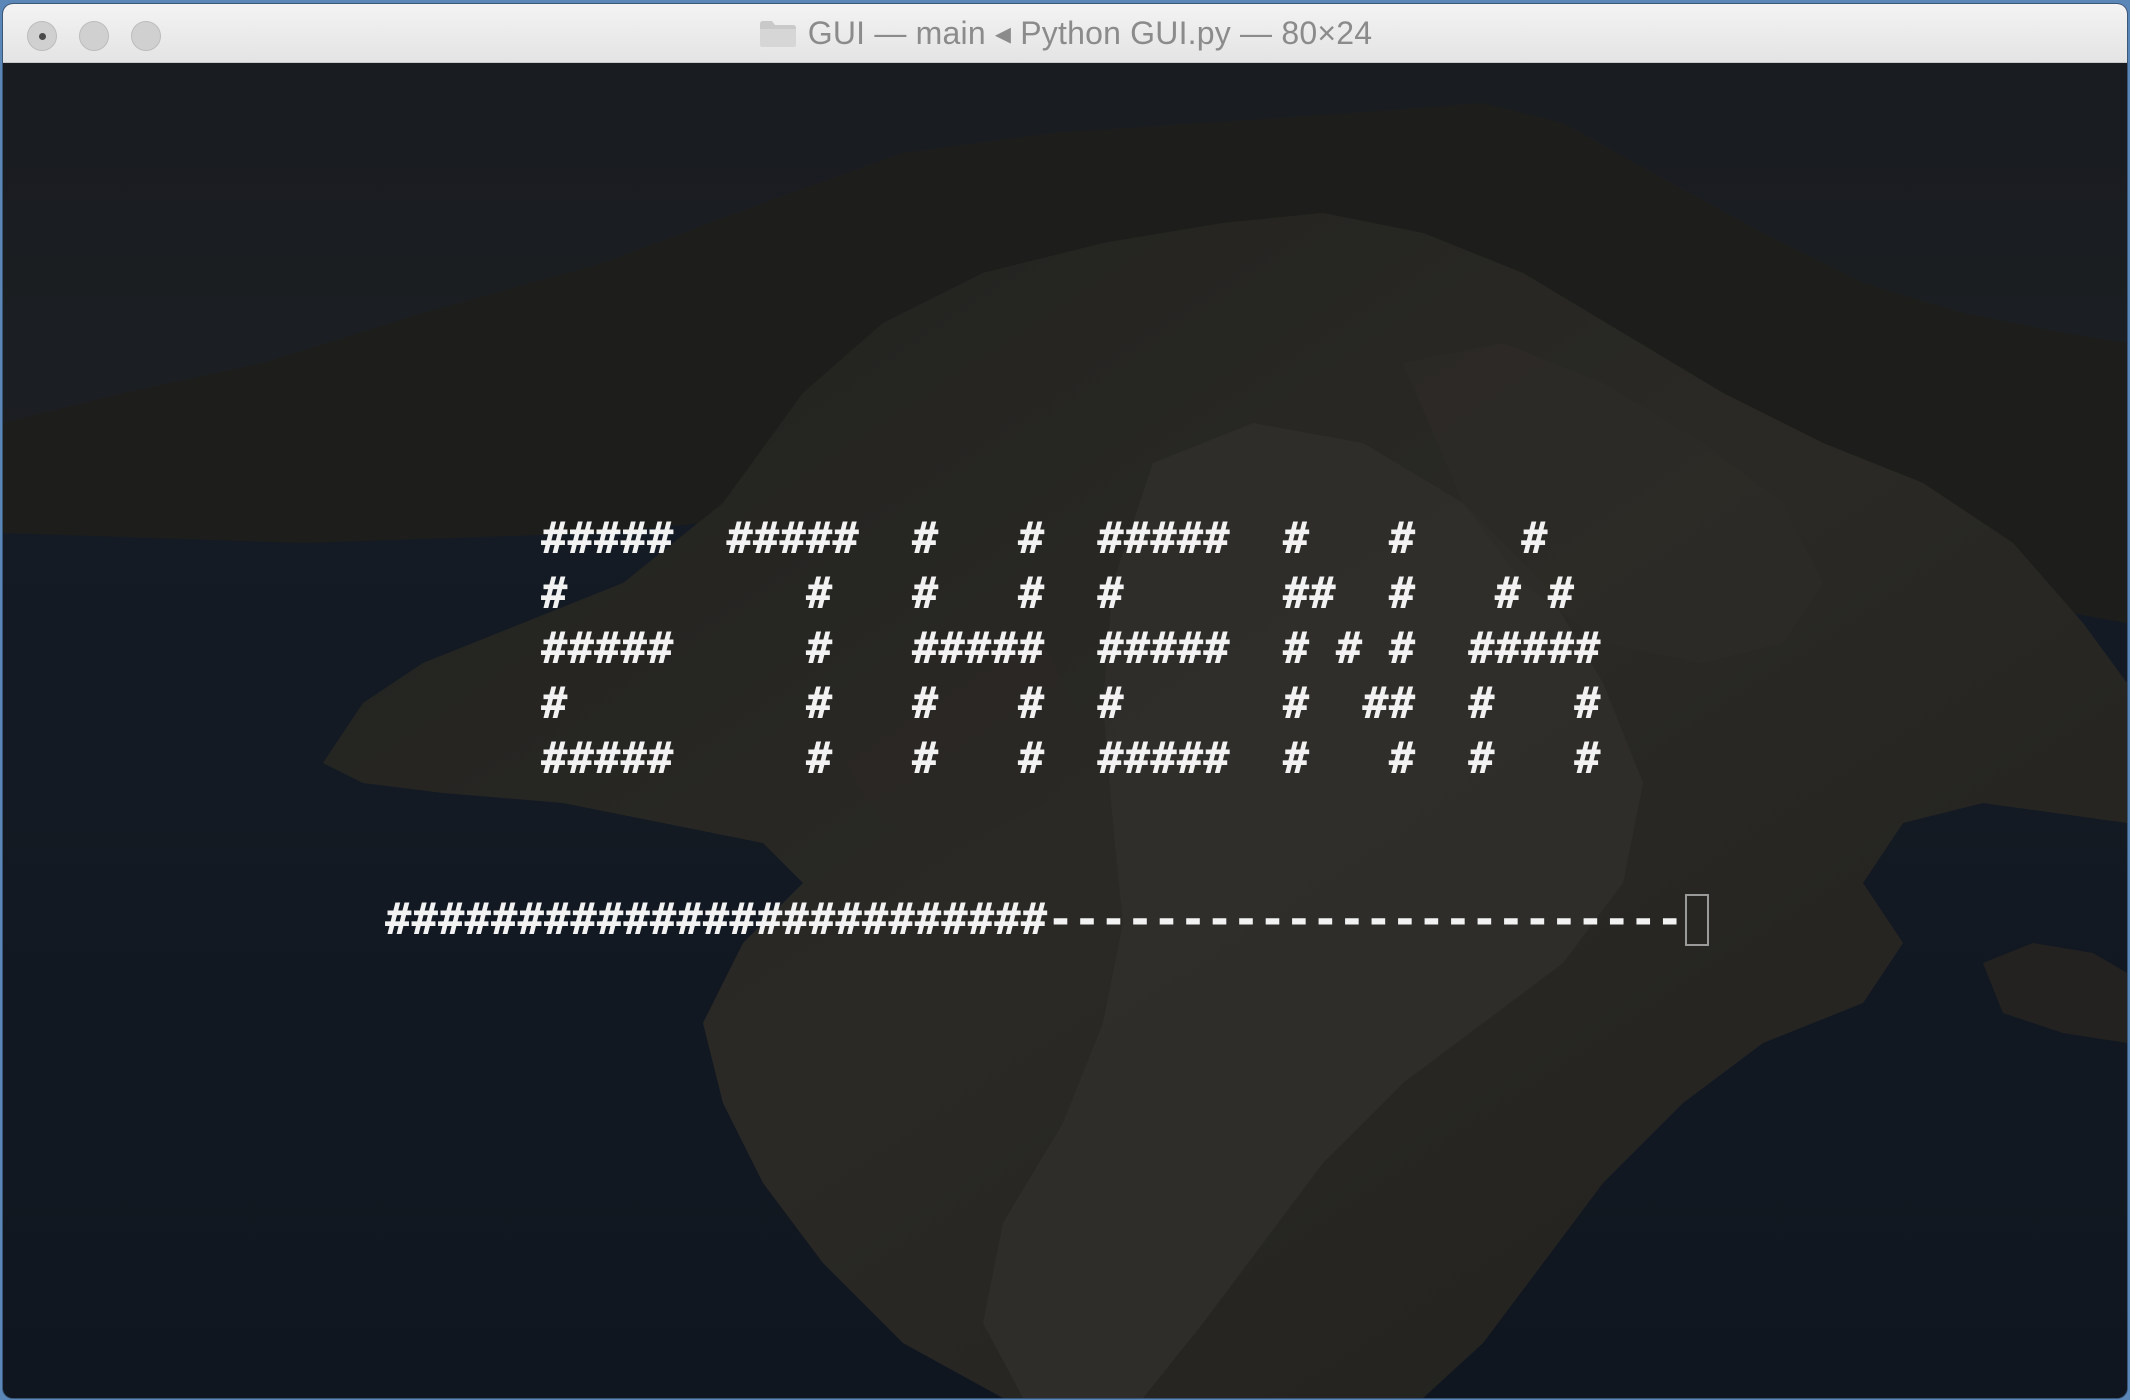  I want to click on ascii-banner-line: # # # # # ## # # #, so click(1058, 593).